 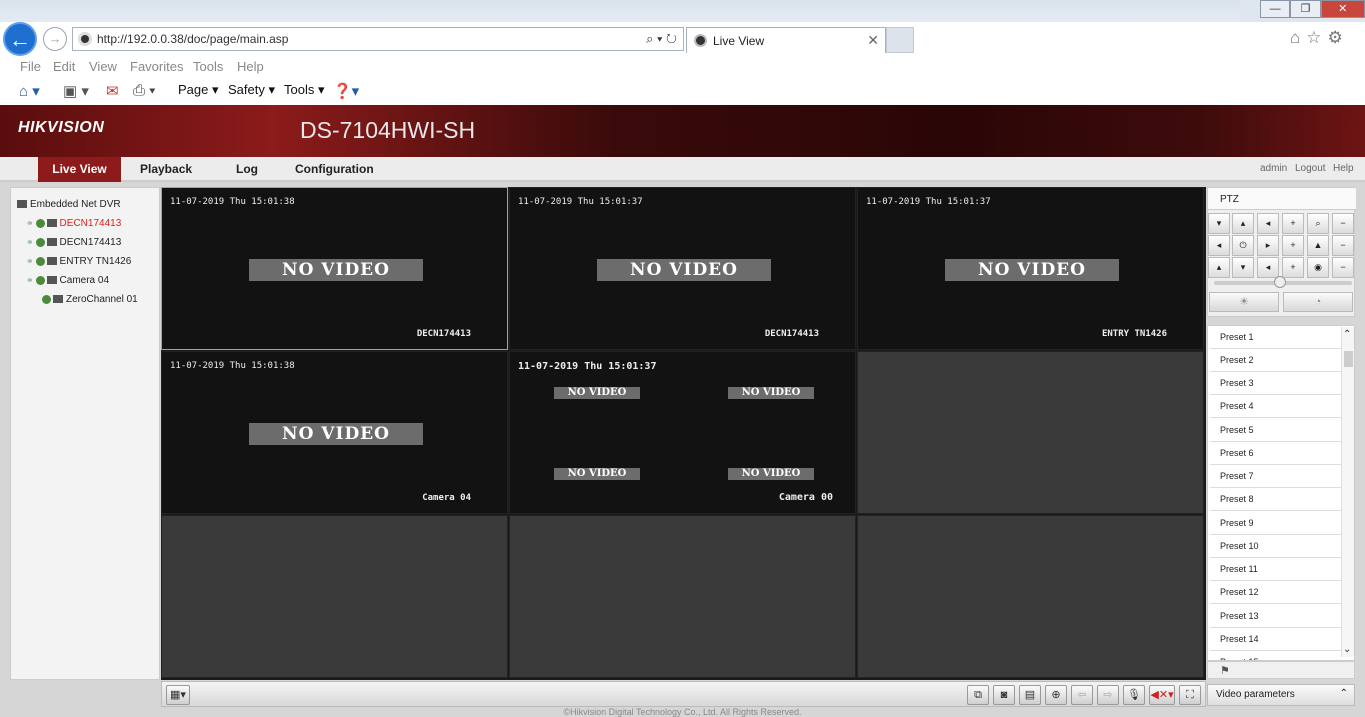 I want to click on capture-button: ◙, so click(x=1004, y=695).